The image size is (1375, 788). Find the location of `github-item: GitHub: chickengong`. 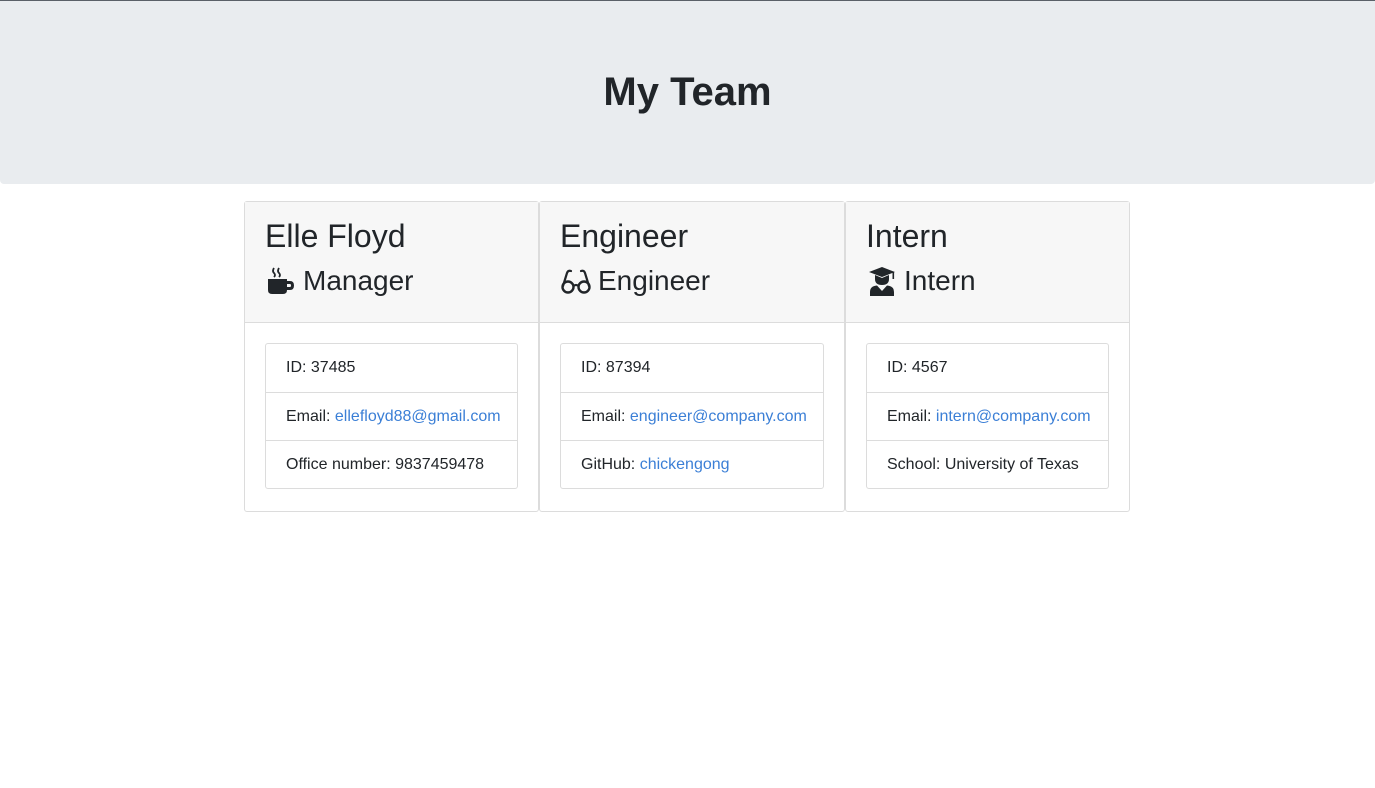

github-item: GitHub: chickengong is located at coordinates (692, 464).